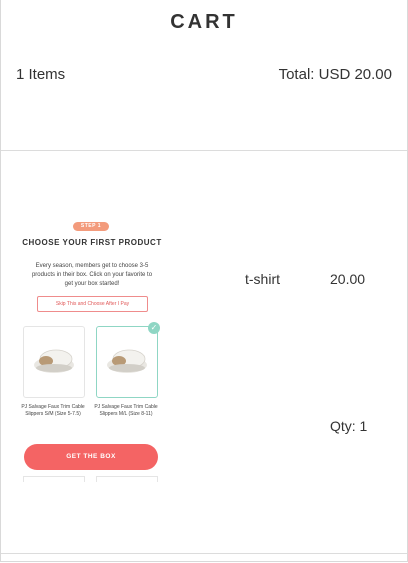 This screenshot has width=408, height=563. Describe the element at coordinates (348, 279) in the screenshot. I see `item-price: 20.00` at that location.